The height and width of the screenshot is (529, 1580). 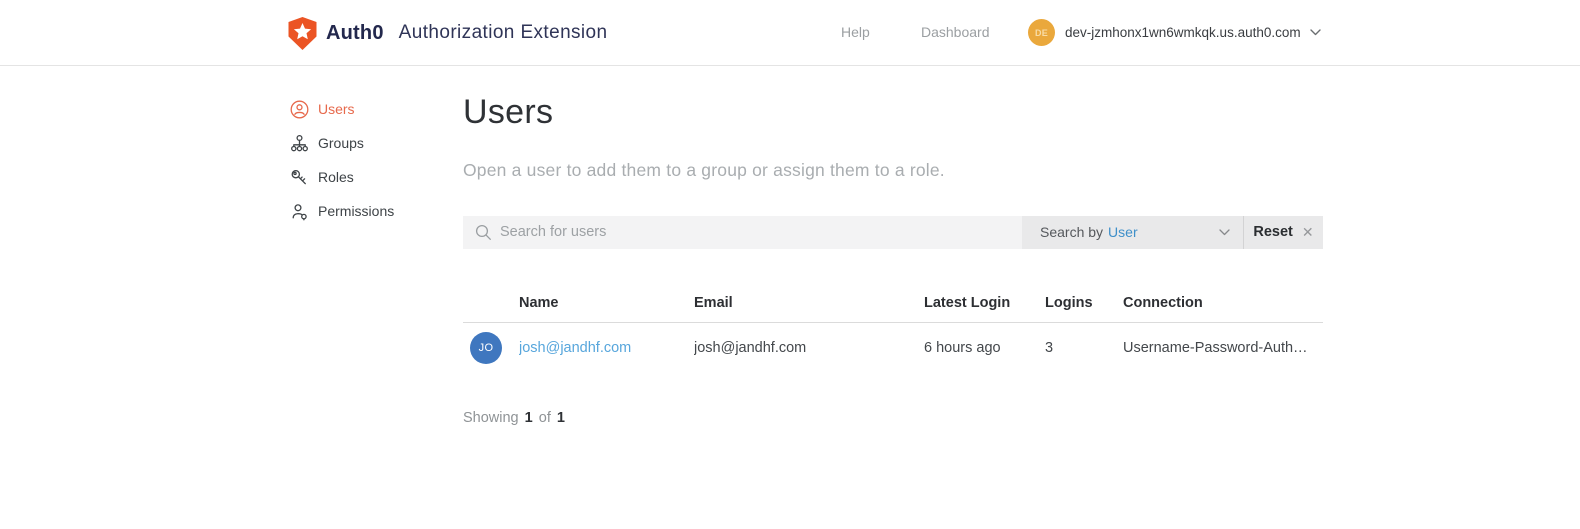 What do you see at coordinates (1069, 302) in the screenshot?
I see `column-header-logins: Logins` at bounding box center [1069, 302].